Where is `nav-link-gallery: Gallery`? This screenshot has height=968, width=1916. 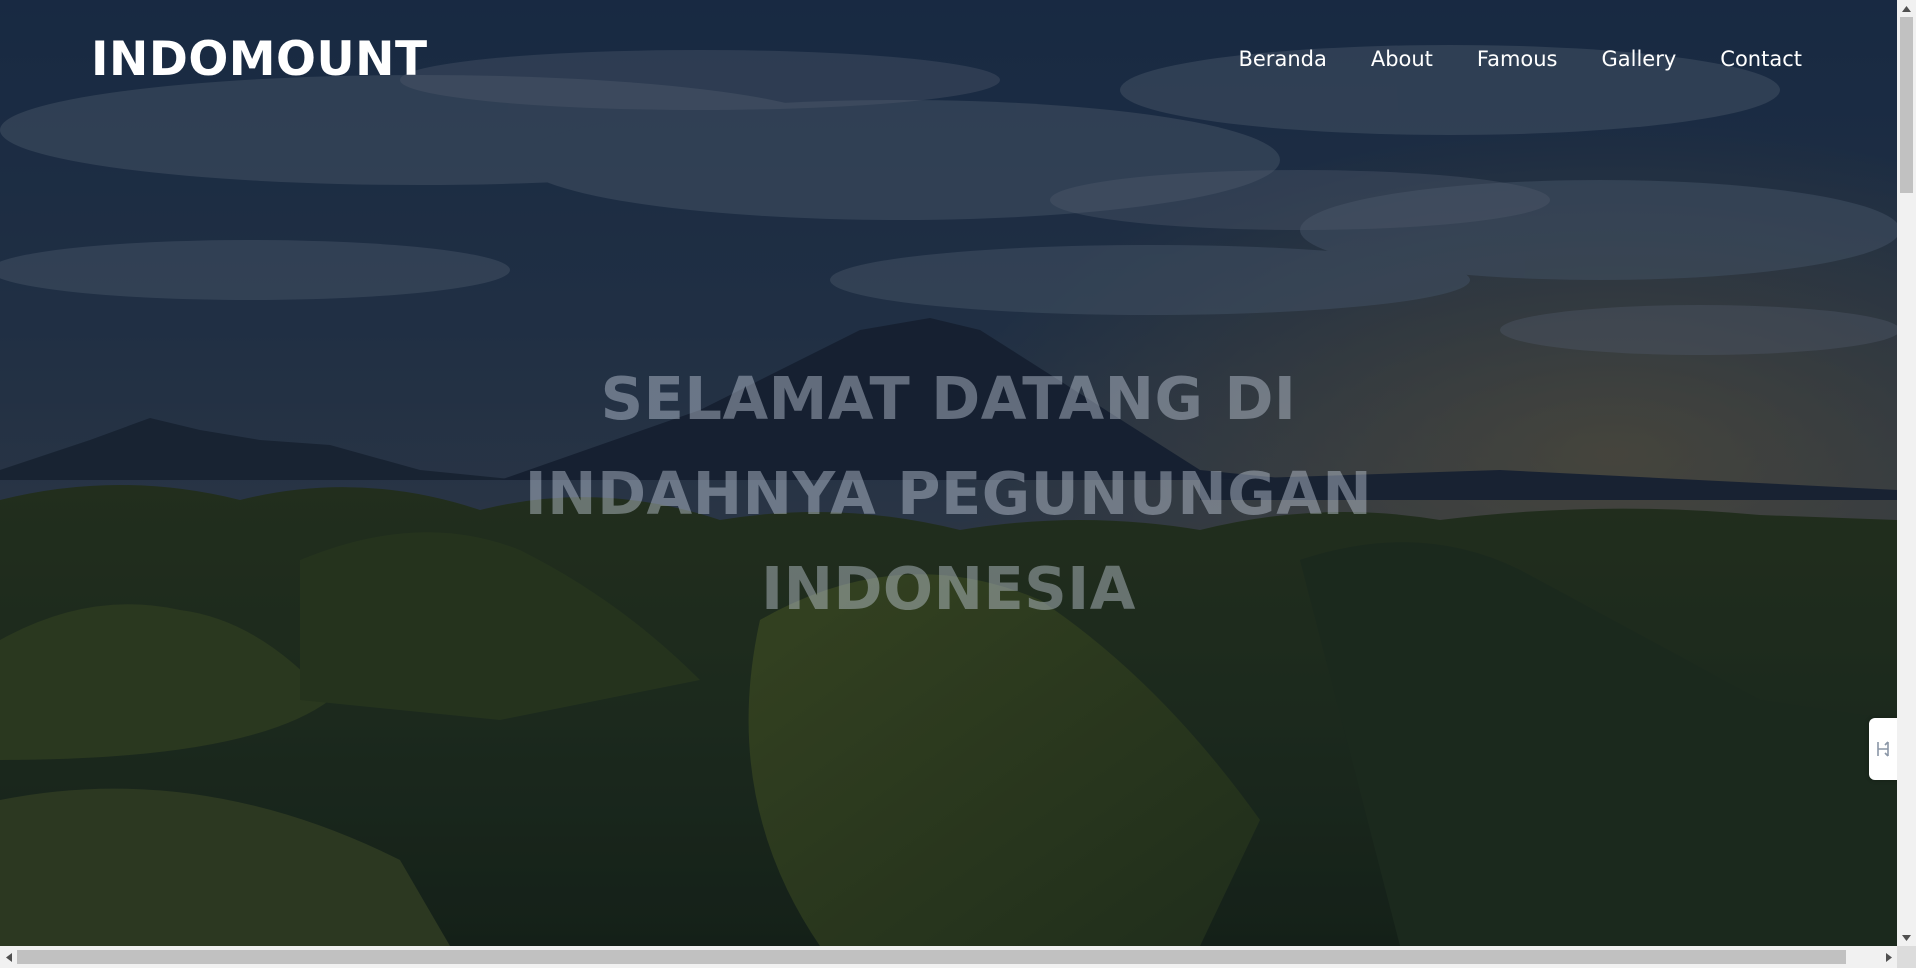
nav-link-gallery: Gallery is located at coordinates (1639, 59).